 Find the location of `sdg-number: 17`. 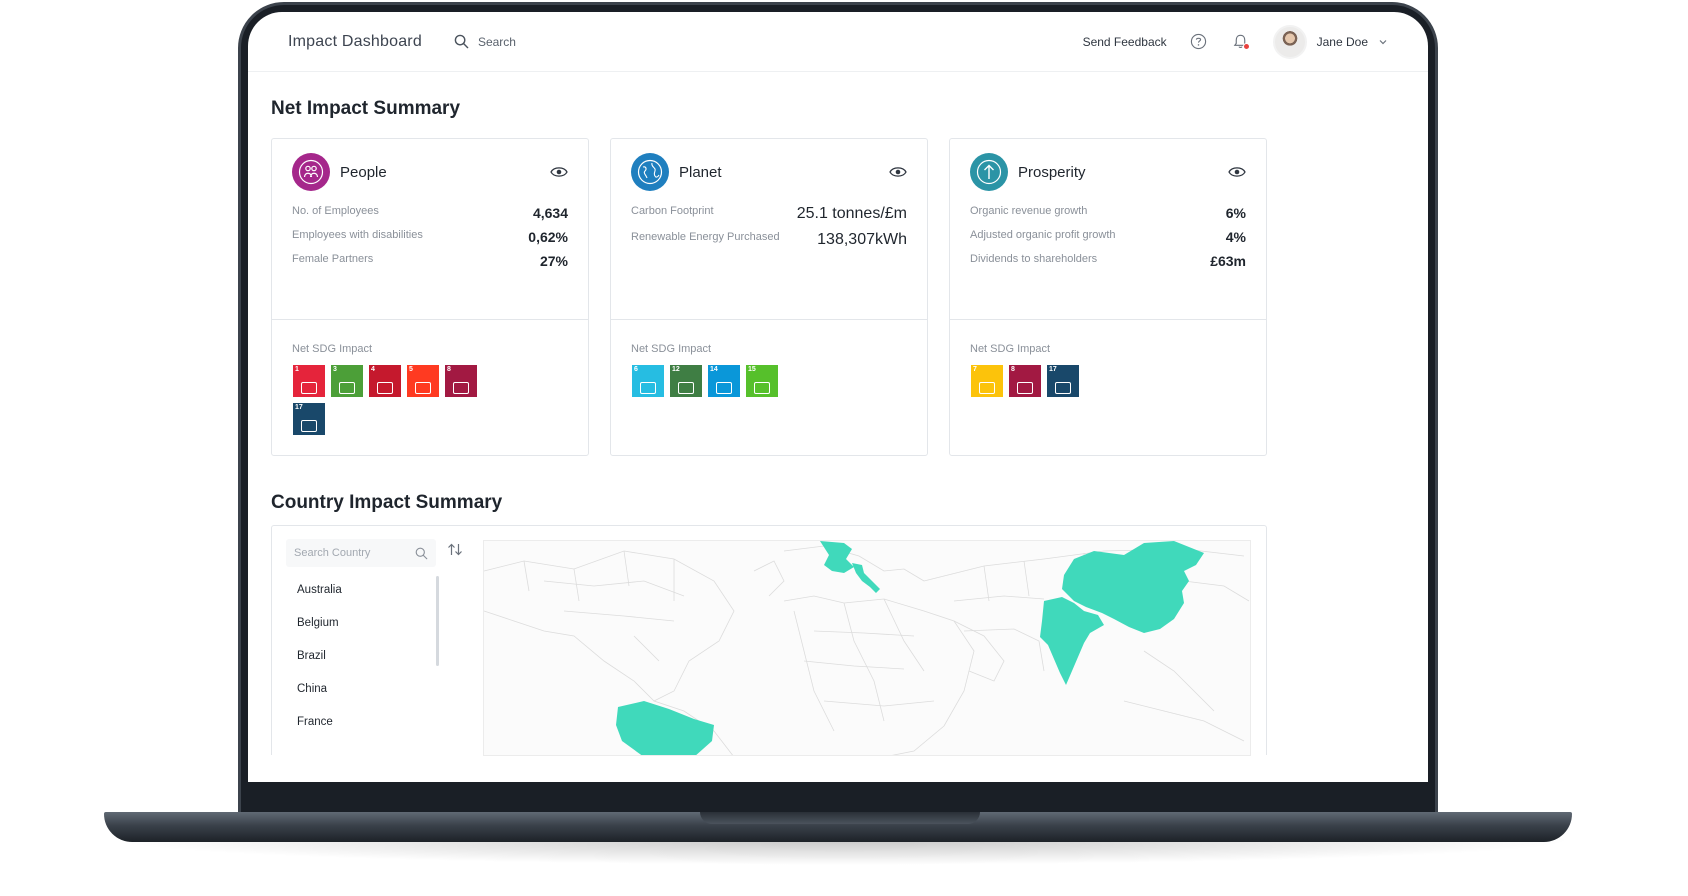

sdg-number: 17 is located at coordinates (1053, 369).